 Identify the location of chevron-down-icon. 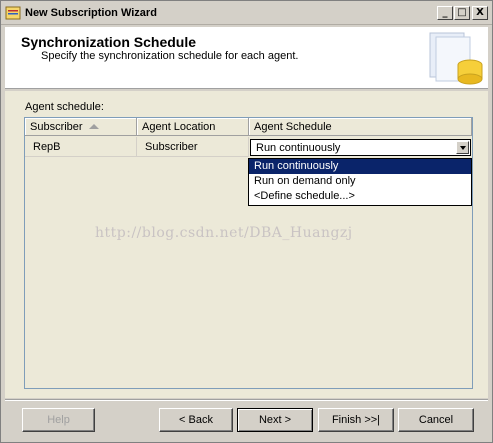
(463, 148).